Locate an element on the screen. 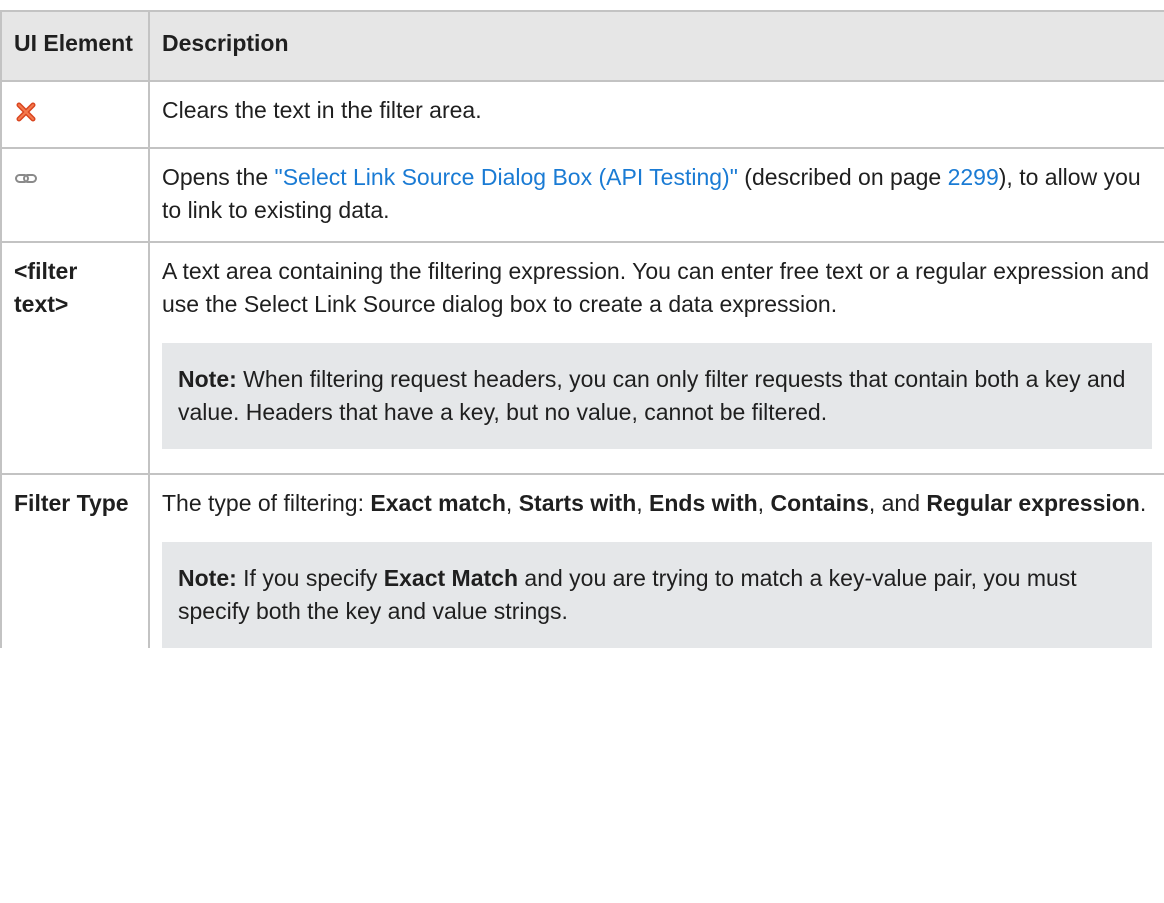 This screenshot has width=1164, height=903. element-cell: <filter text> is located at coordinates (75, 358).